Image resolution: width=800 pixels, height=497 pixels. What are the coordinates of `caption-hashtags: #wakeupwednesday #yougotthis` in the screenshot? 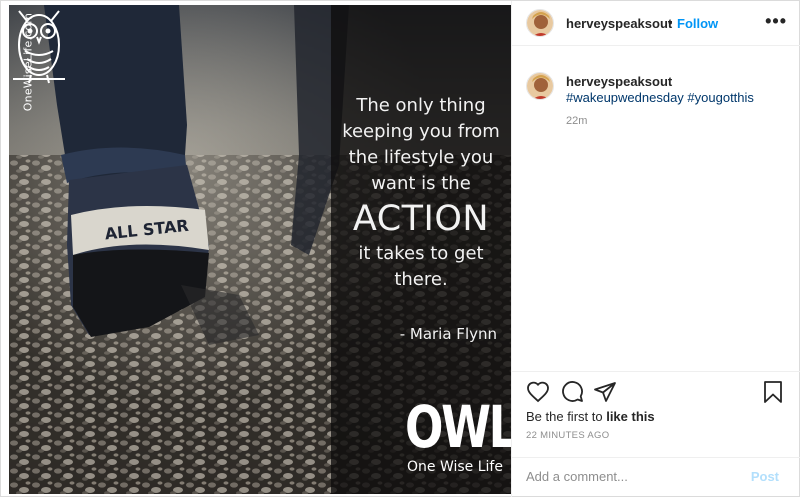 It's located at (660, 97).